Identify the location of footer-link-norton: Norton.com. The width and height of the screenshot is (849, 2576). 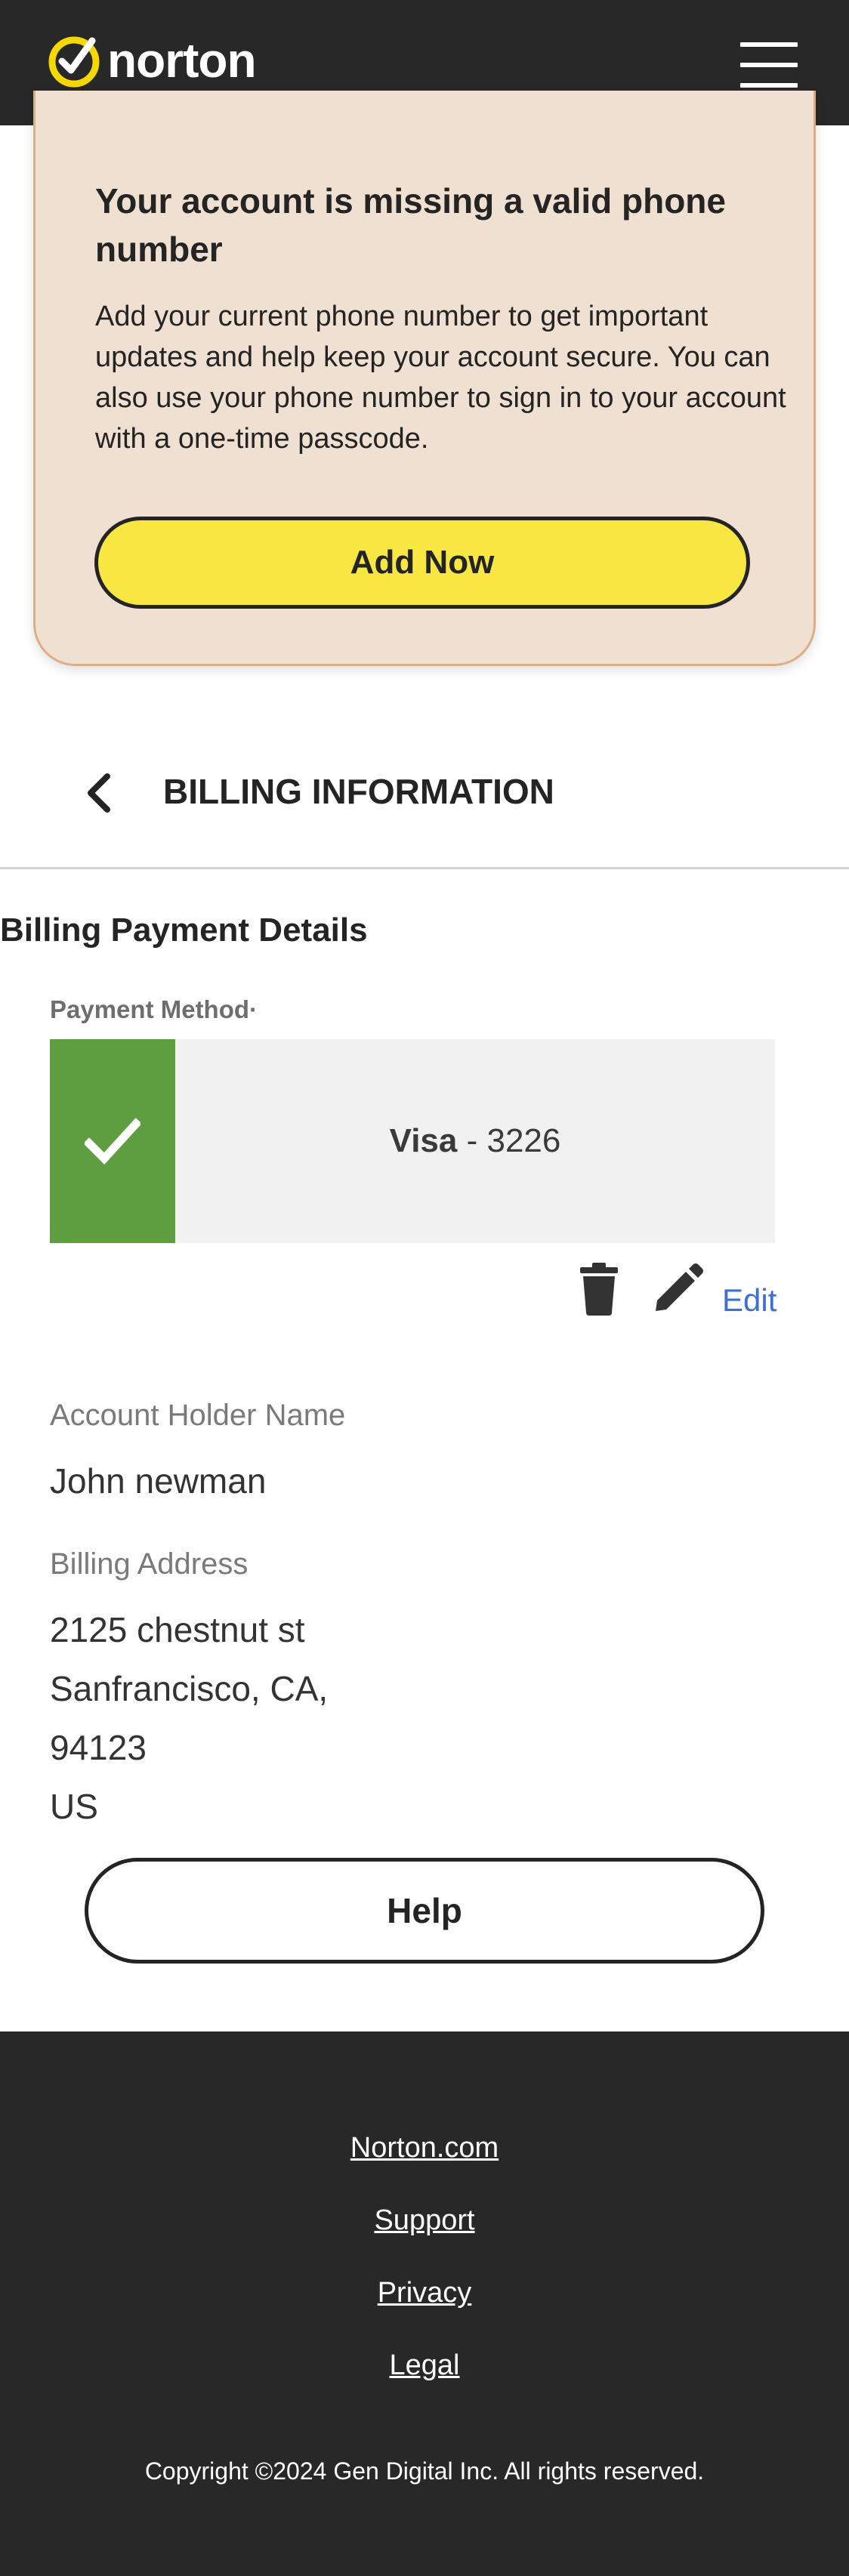
(424, 2147).